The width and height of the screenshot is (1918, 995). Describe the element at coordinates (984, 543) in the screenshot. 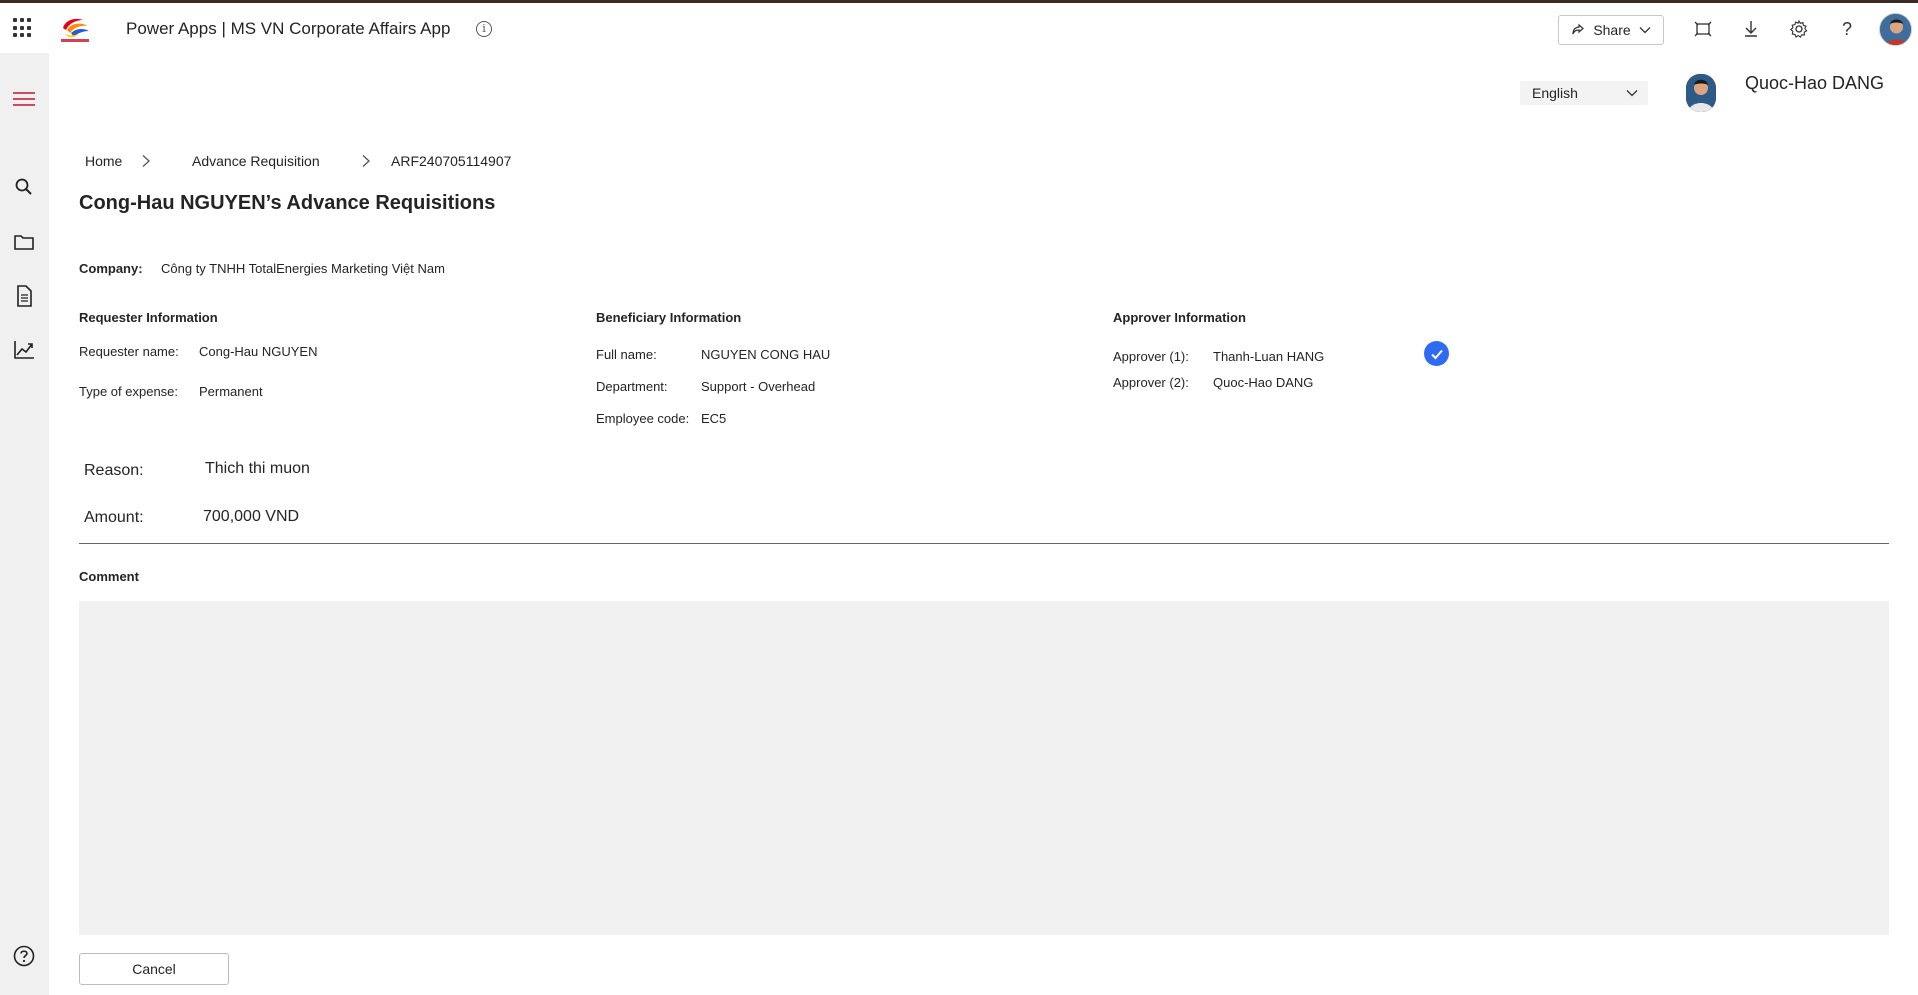

I see `section-divider` at that location.